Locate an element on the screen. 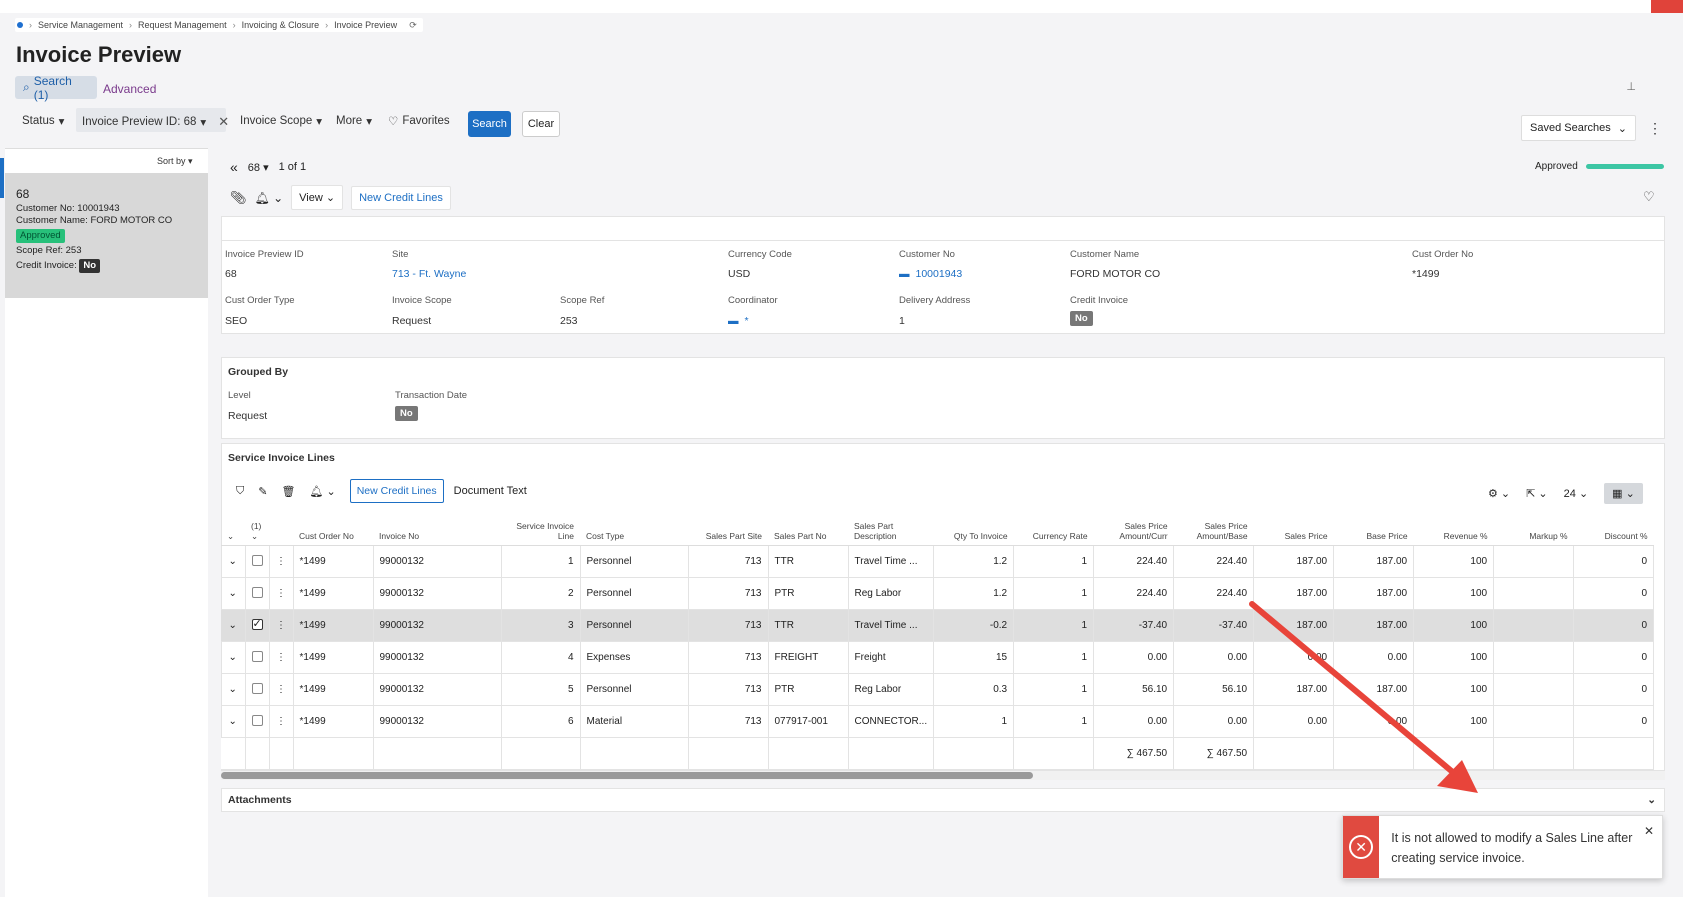 The image size is (1691, 897). settings-icon: ⚙ ⌄ is located at coordinates (1499, 493).